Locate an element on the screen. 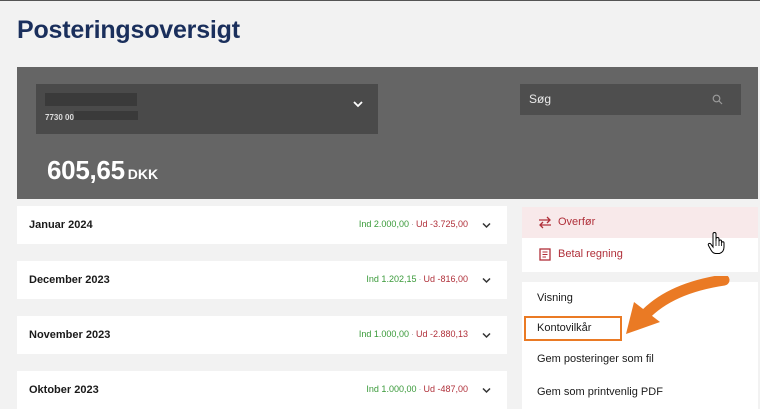 The width and height of the screenshot is (760, 409). month-row-januar-2024: Januar 2024 Ind 2.000,00 · Ud -3.725,00 is located at coordinates (262, 225).